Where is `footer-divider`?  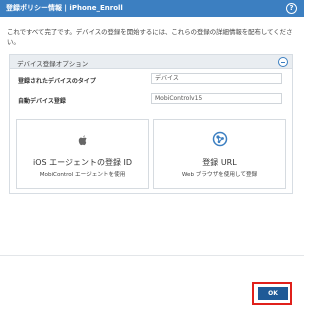
footer-divider is located at coordinates (152, 255).